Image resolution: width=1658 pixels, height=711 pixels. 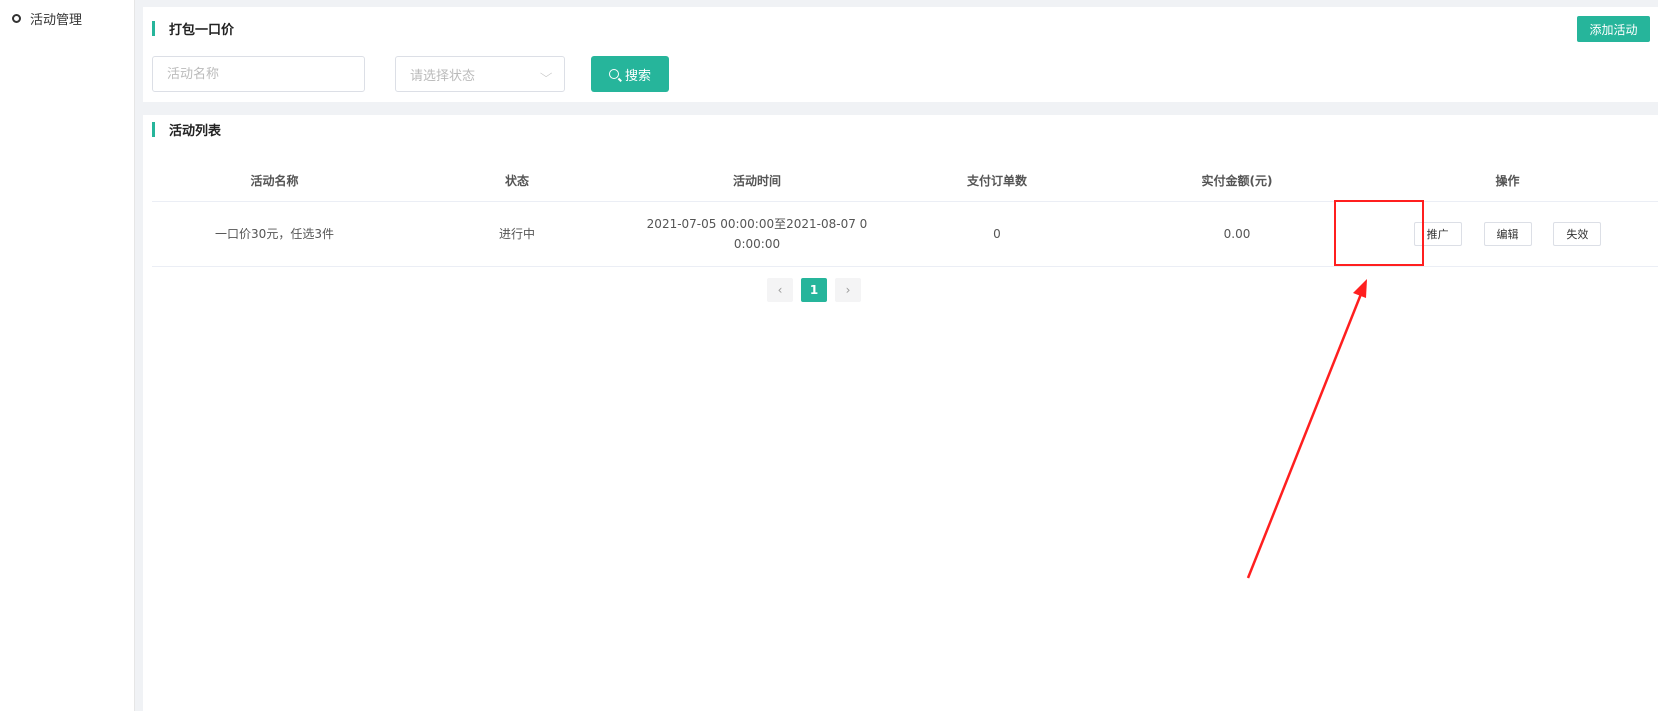 I want to click on cell-amount: 0.00, so click(x=1237, y=234).